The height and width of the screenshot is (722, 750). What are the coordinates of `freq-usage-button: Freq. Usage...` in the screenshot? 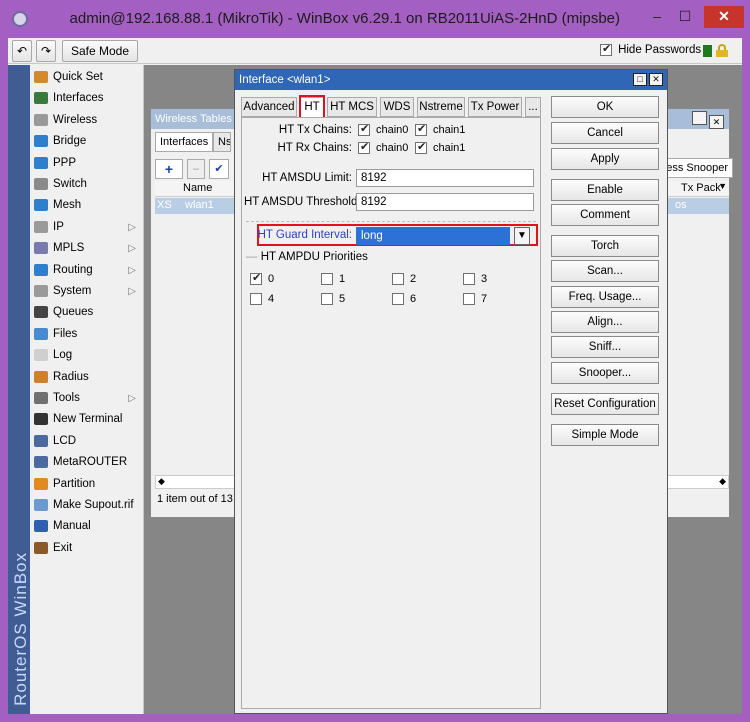 It's located at (605, 297).